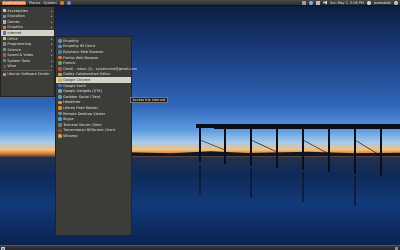  What do you see at coordinates (81, 107) in the screenshot?
I see `menu-item-label: Liferea Feed Reader` at bounding box center [81, 107].